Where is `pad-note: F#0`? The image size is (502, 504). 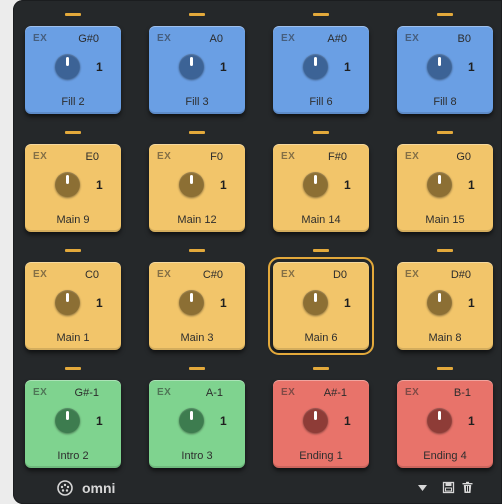
pad-note: F#0 is located at coordinates (337, 157).